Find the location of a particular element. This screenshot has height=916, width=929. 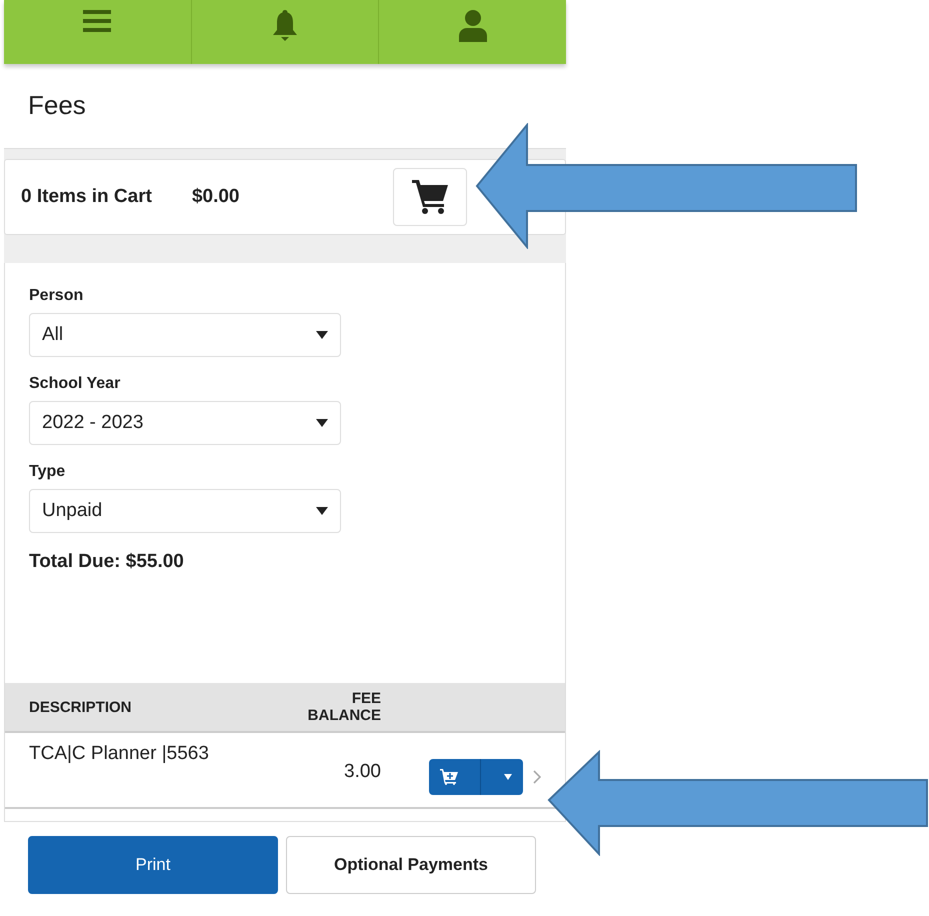

cart-summary: 0 Items in Cart is located at coordinates (86, 197).